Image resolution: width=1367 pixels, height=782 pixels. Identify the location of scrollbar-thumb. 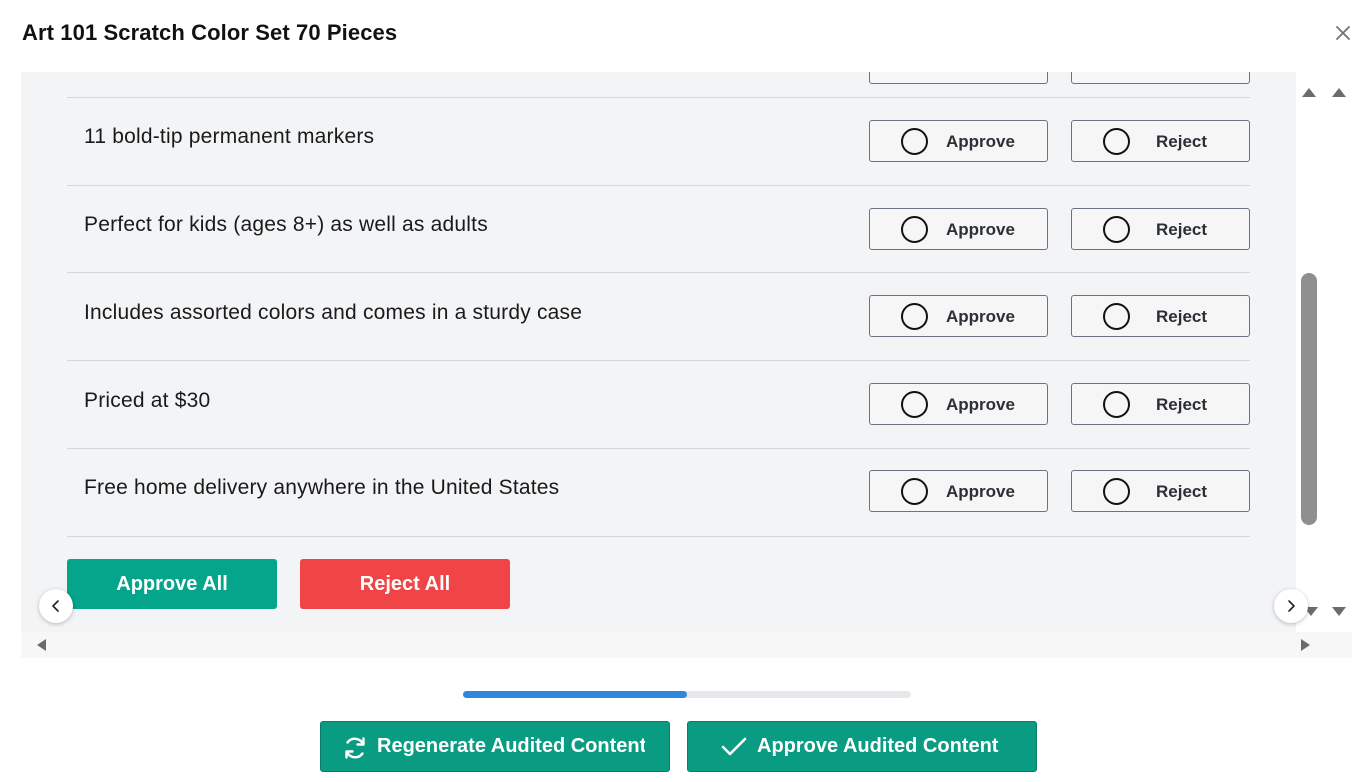
(1309, 399).